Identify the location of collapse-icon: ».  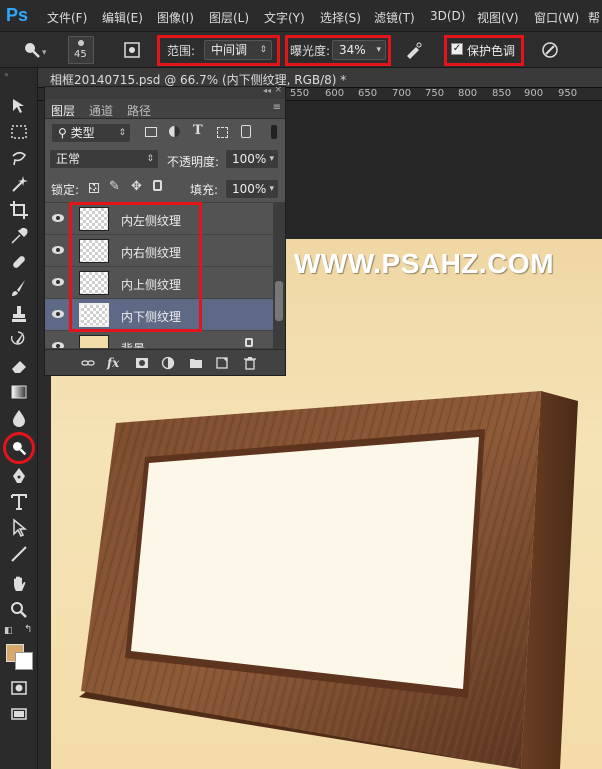
(6, 74).